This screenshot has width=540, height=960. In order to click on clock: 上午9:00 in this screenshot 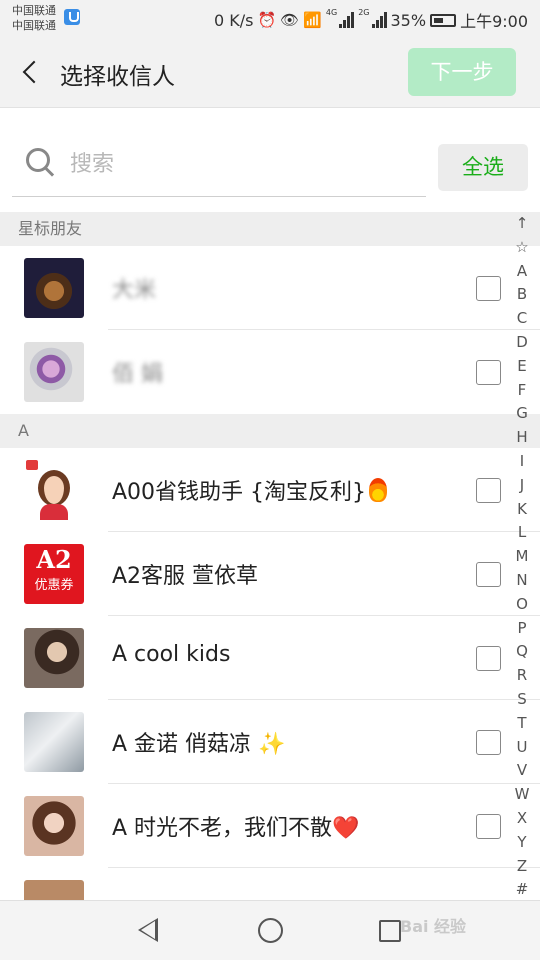, I will do `click(494, 21)`.